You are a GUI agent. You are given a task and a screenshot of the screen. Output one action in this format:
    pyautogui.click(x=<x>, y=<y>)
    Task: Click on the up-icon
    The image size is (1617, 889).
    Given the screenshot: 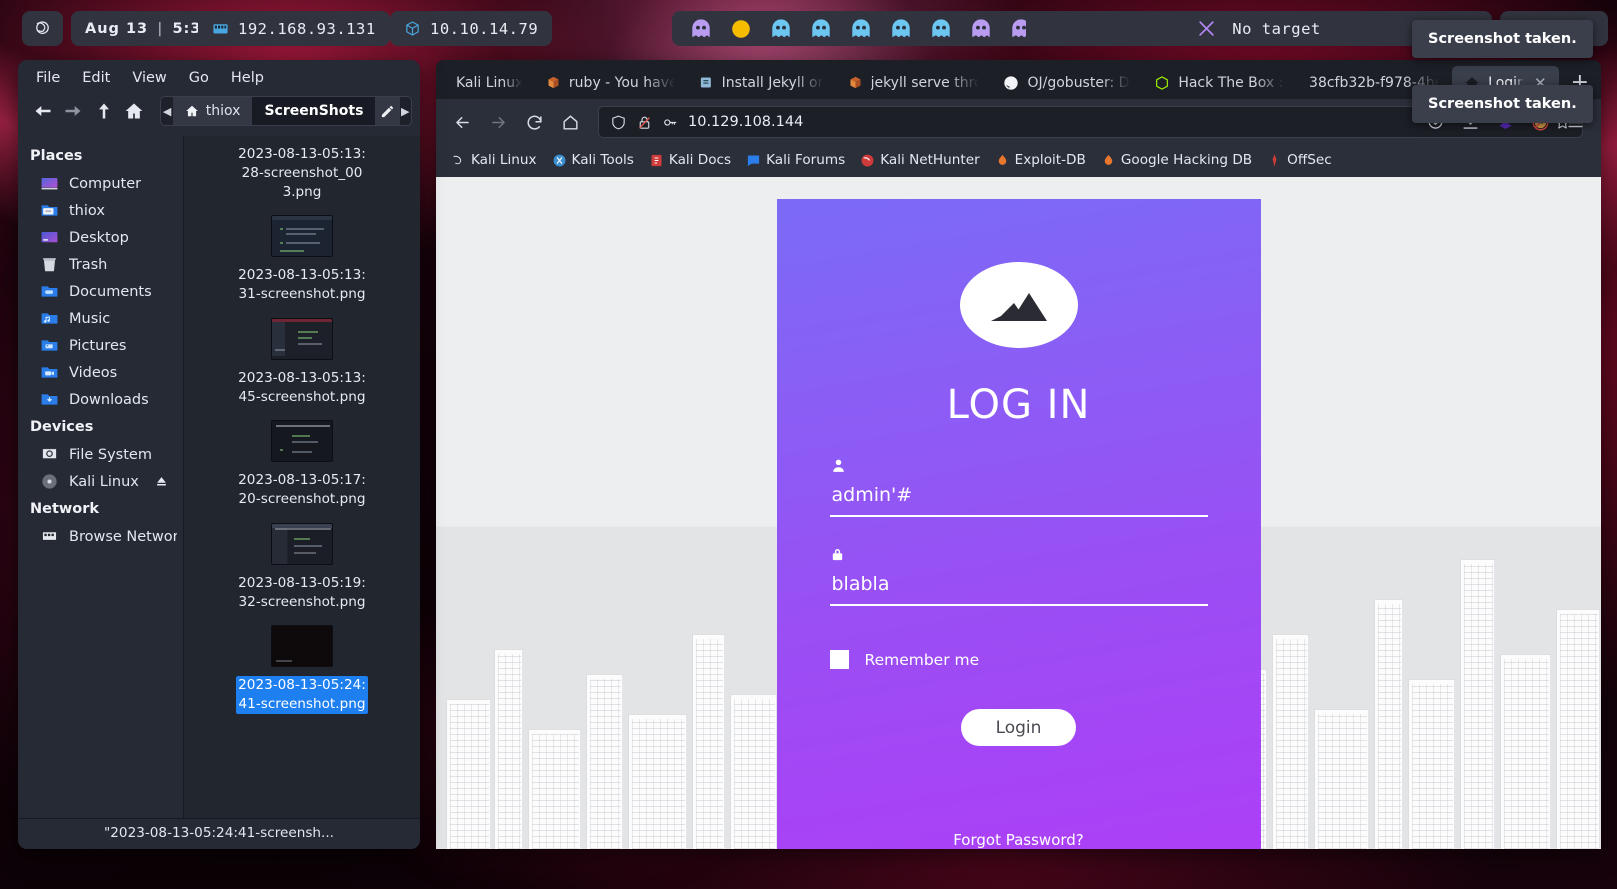 What is the action you would take?
    pyautogui.click(x=104, y=111)
    